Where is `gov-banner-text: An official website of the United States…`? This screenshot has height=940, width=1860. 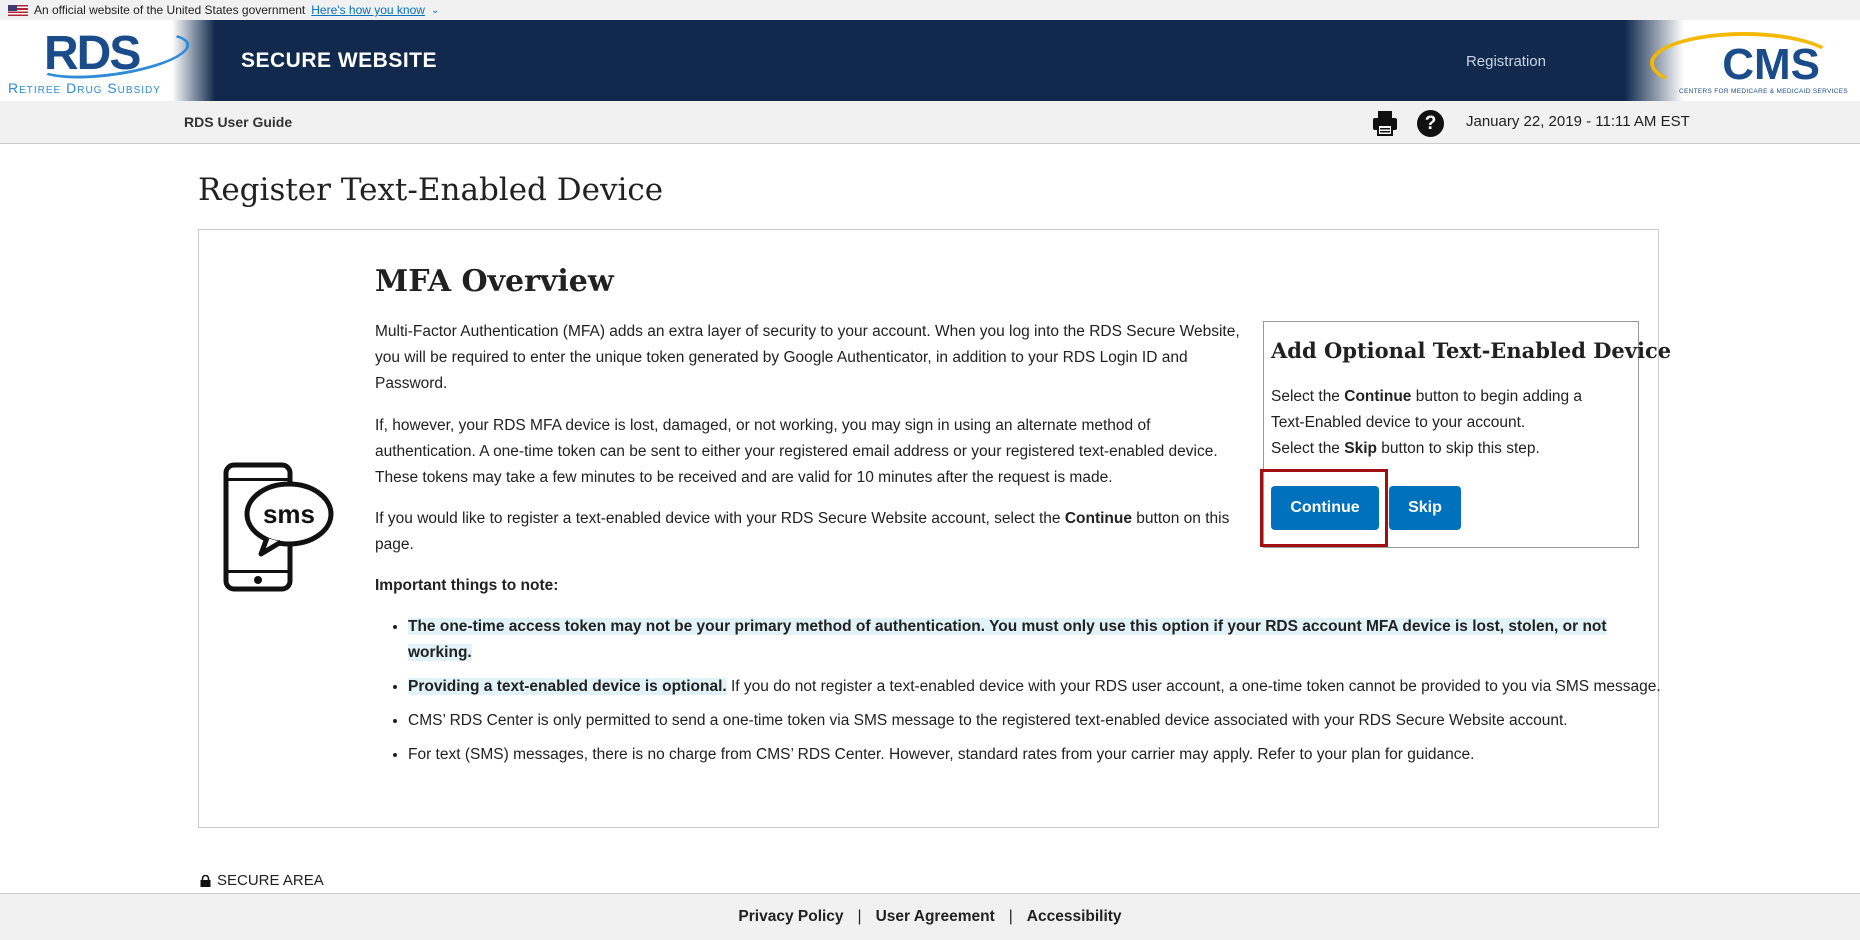
gov-banner-text: An official website of the United States… is located at coordinates (170, 10).